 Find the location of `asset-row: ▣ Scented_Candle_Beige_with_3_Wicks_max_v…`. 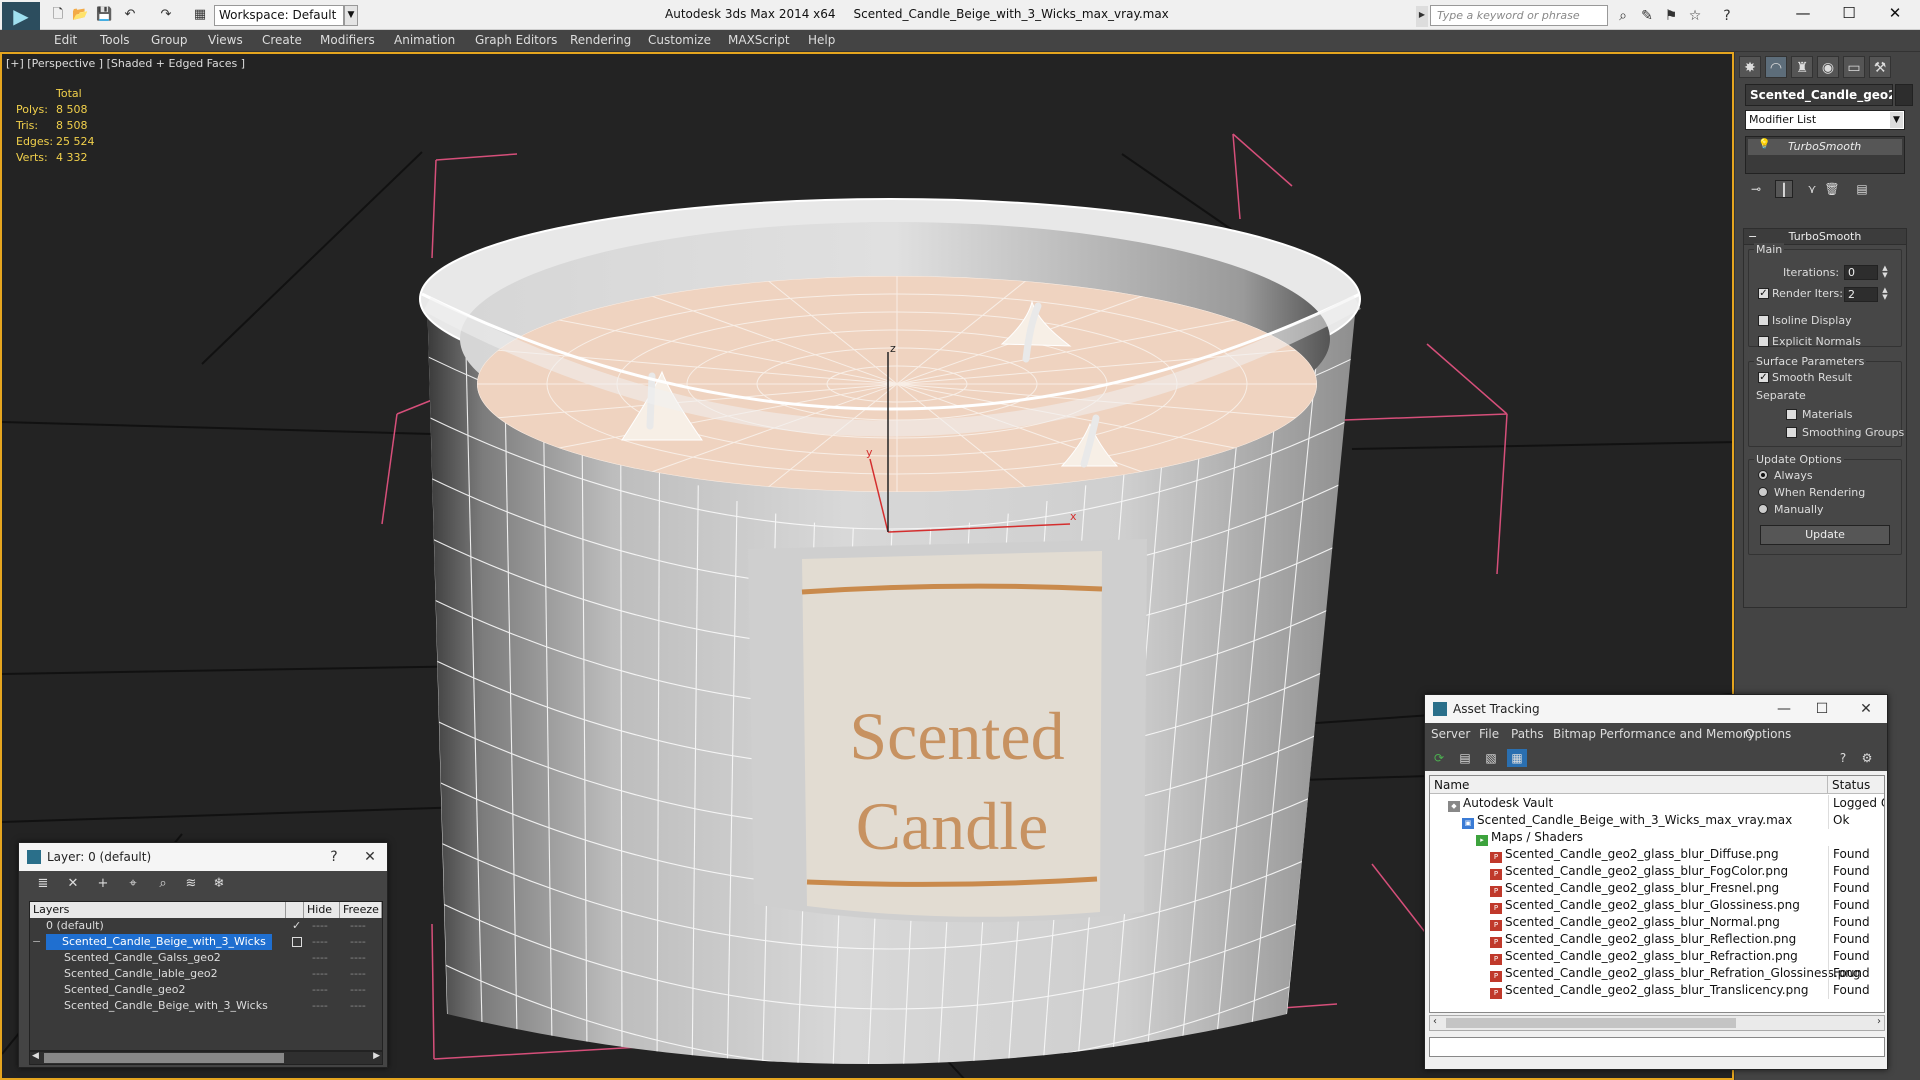

asset-row: ▣ Scented_Candle_Beige_with_3_Wicks_max_v… is located at coordinates (1657, 820).